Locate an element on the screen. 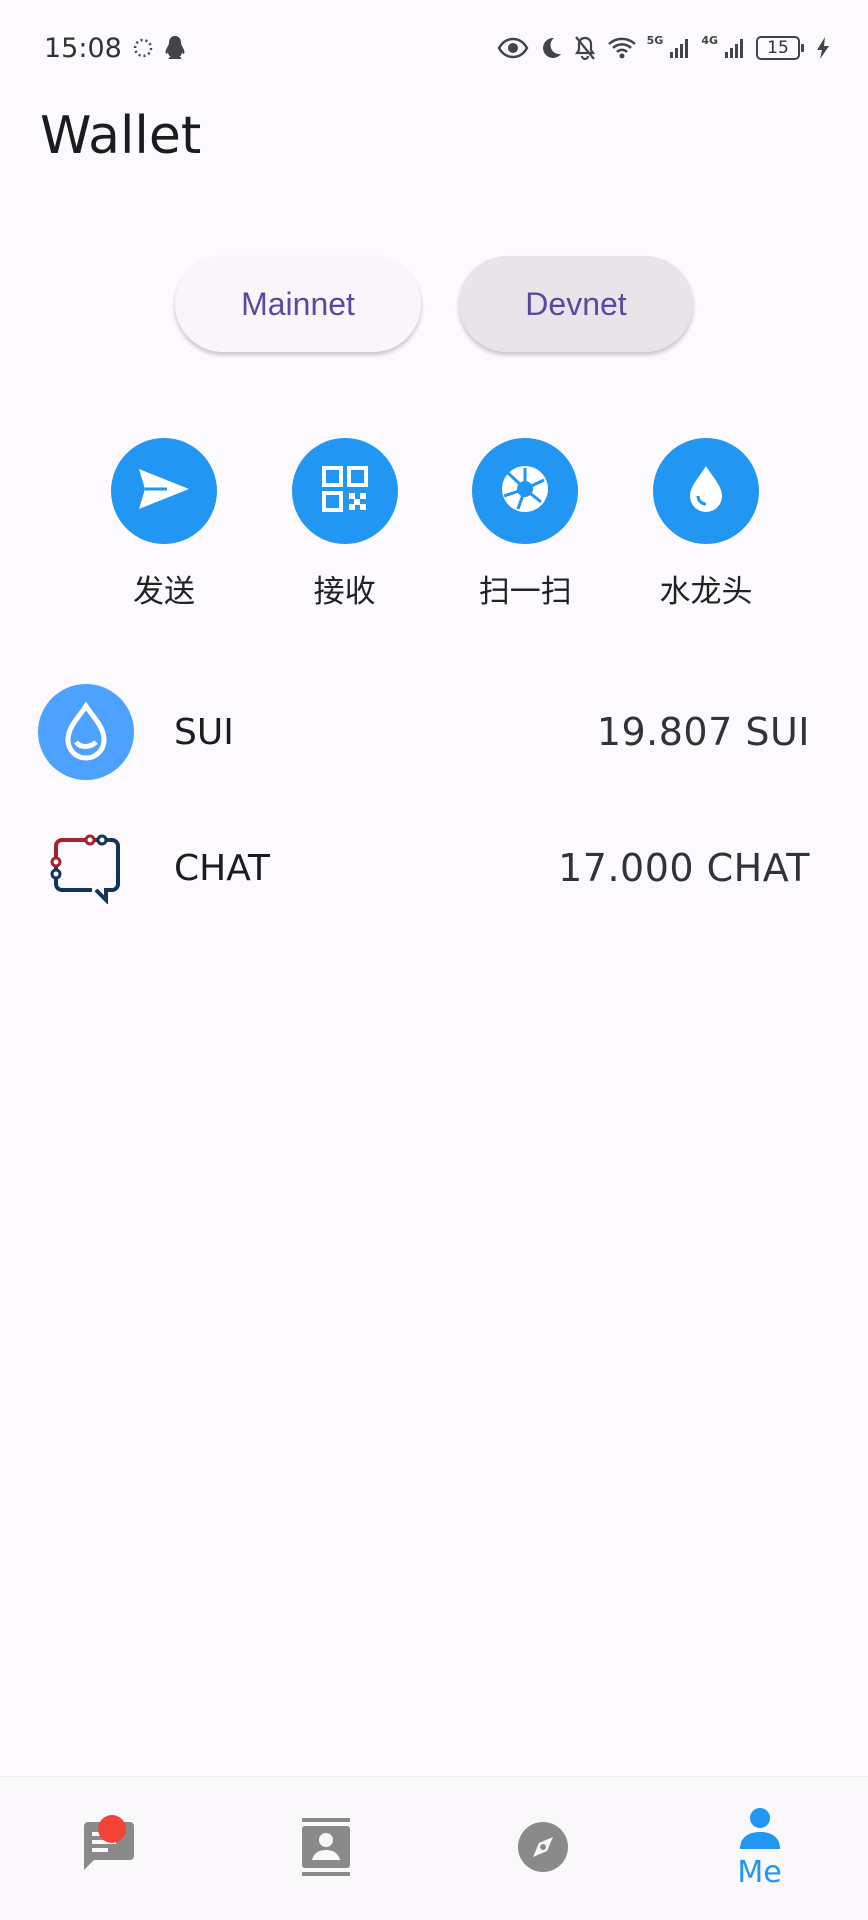  send-icon is located at coordinates (164, 491).